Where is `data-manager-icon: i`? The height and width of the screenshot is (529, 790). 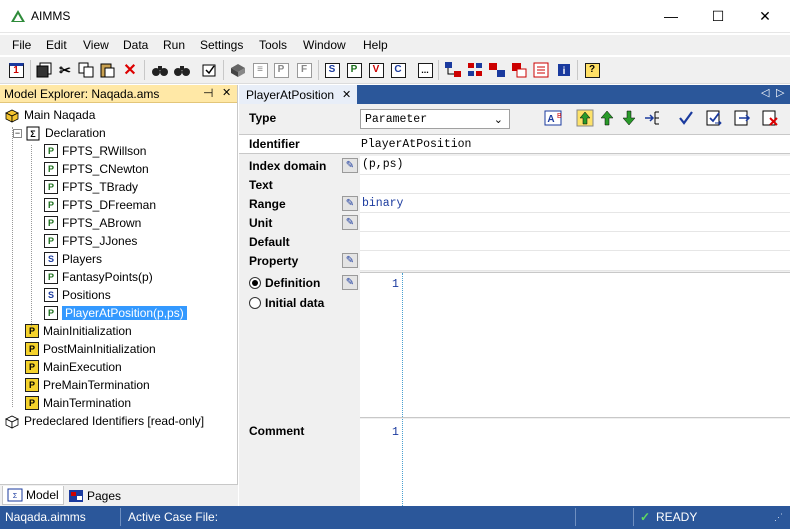 data-manager-icon: i is located at coordinates (564, 70).